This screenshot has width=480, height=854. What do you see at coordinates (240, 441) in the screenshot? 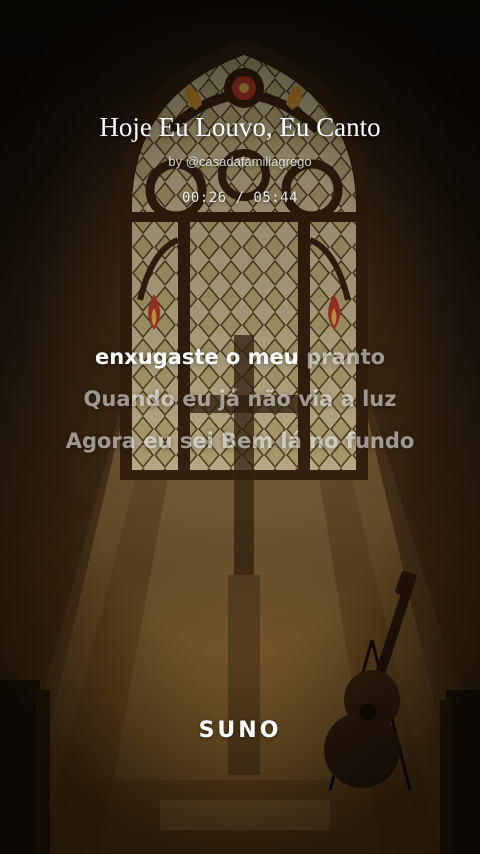
I see `lyric-line-next: Agora eu sei Bem lá no fundo` at bounding box center [240, 441].